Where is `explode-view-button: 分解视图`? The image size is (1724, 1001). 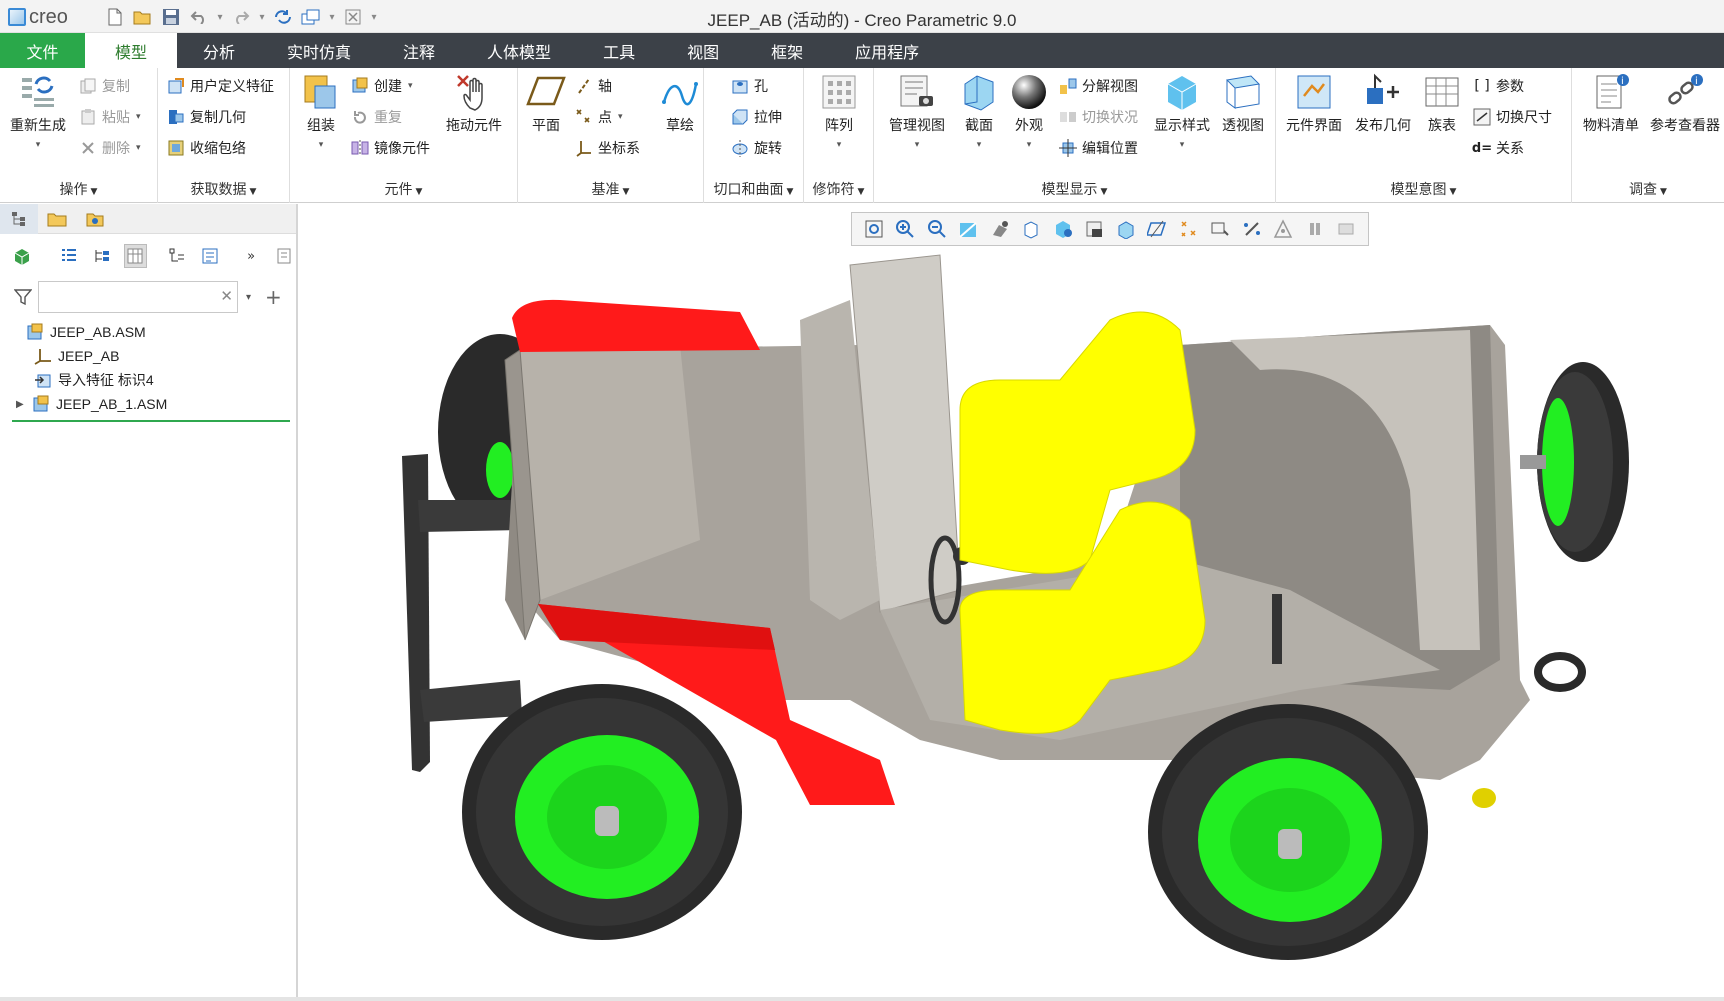
explode-view-button: 分解视图 is located at coordinates (1098, 86).